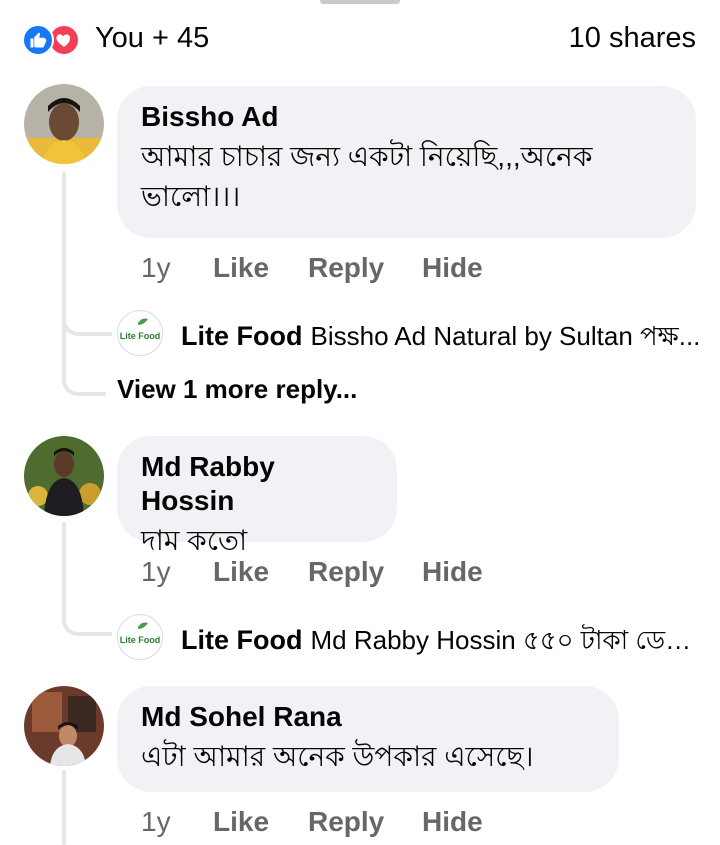 The width and height of the screenshot is (720, 845). What do you see at coordinates (368, 717) in the screenshot?
I see `comment-author: Md Sohel Rana` at bounding box center [368, 717].